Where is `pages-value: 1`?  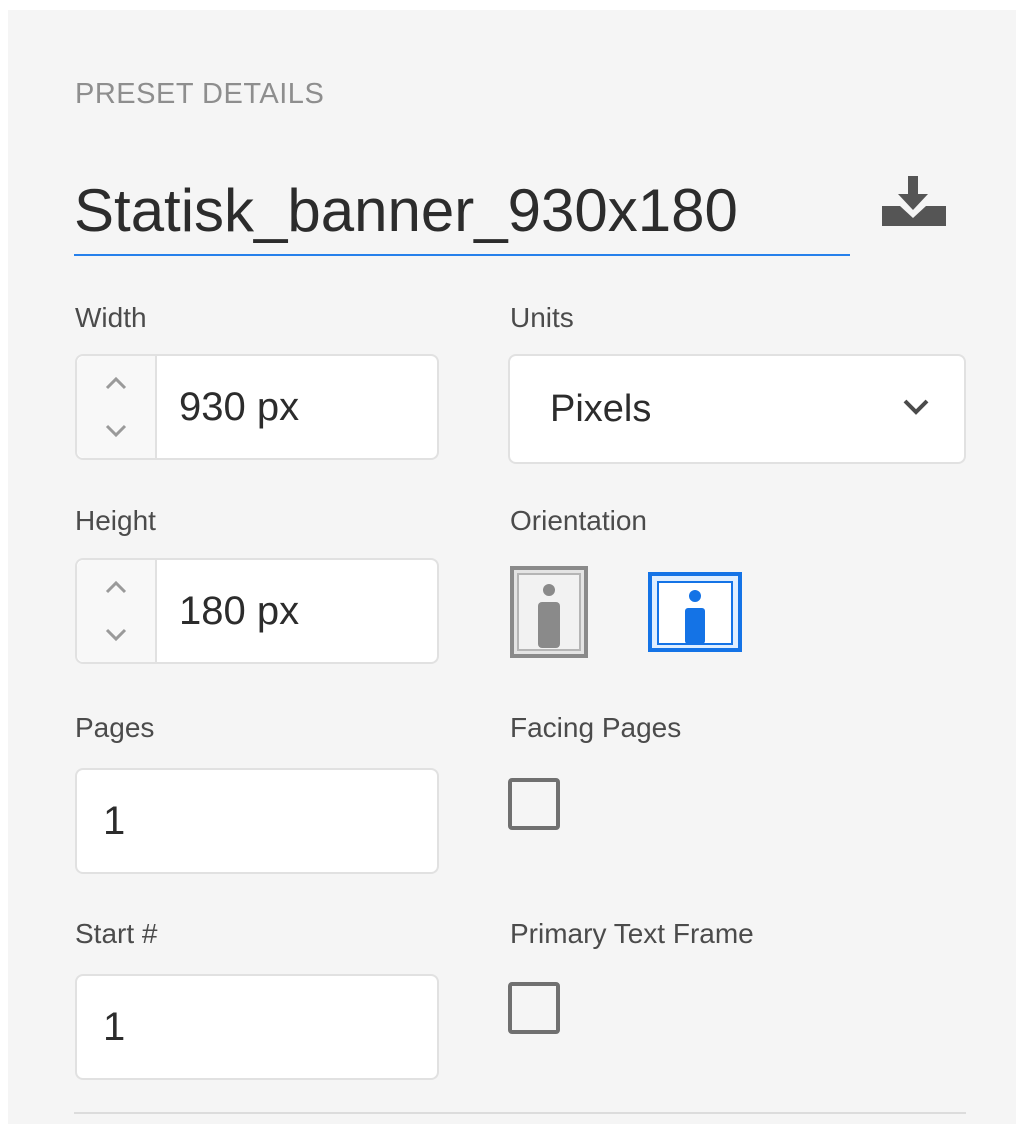
pages-value: 1 is located at coordinates (114, 820).